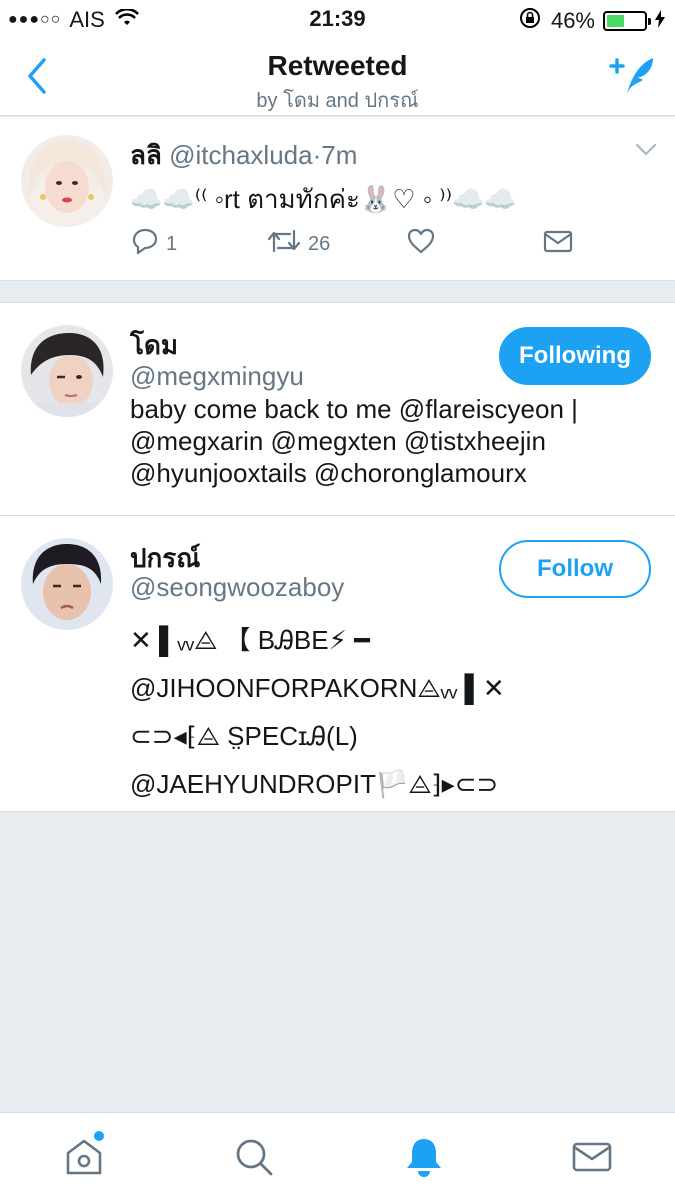  I want to click on tweet-header: ลลิ @itchaxluda·7m, so click(243, 155).